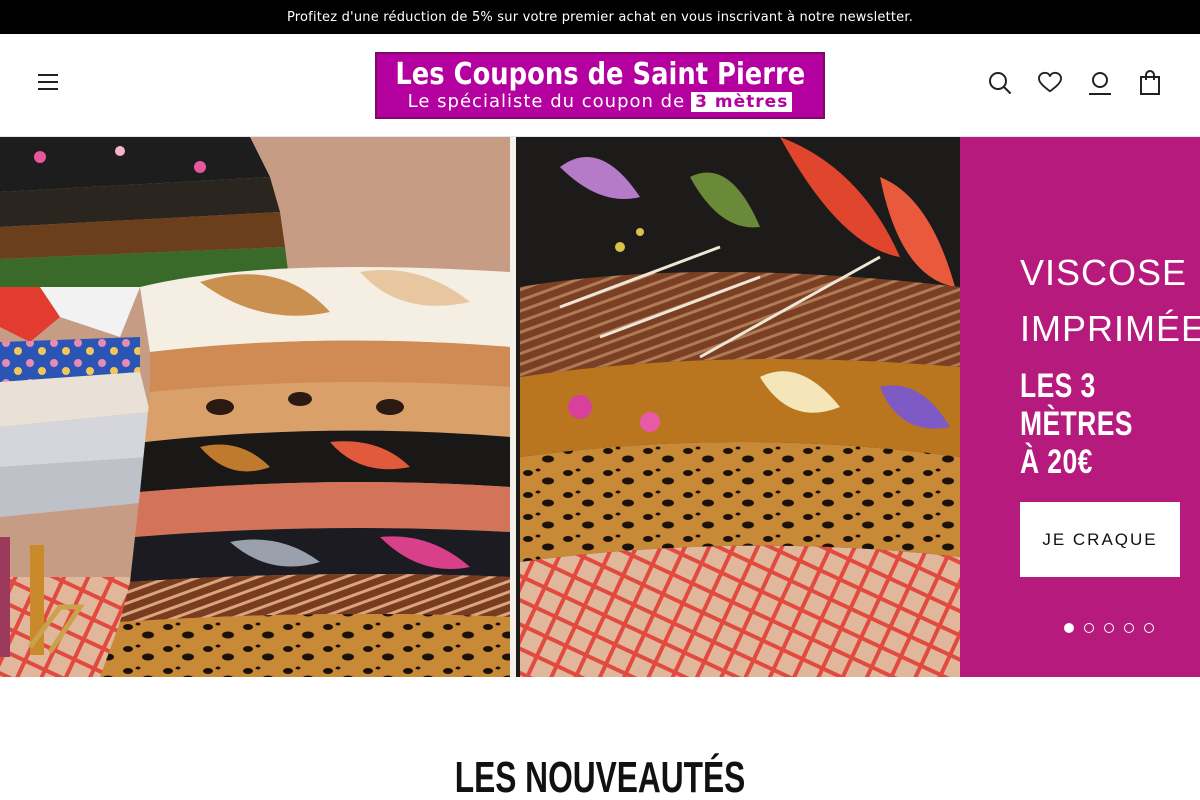  I want to click on menu-icon, so click(50, 84).